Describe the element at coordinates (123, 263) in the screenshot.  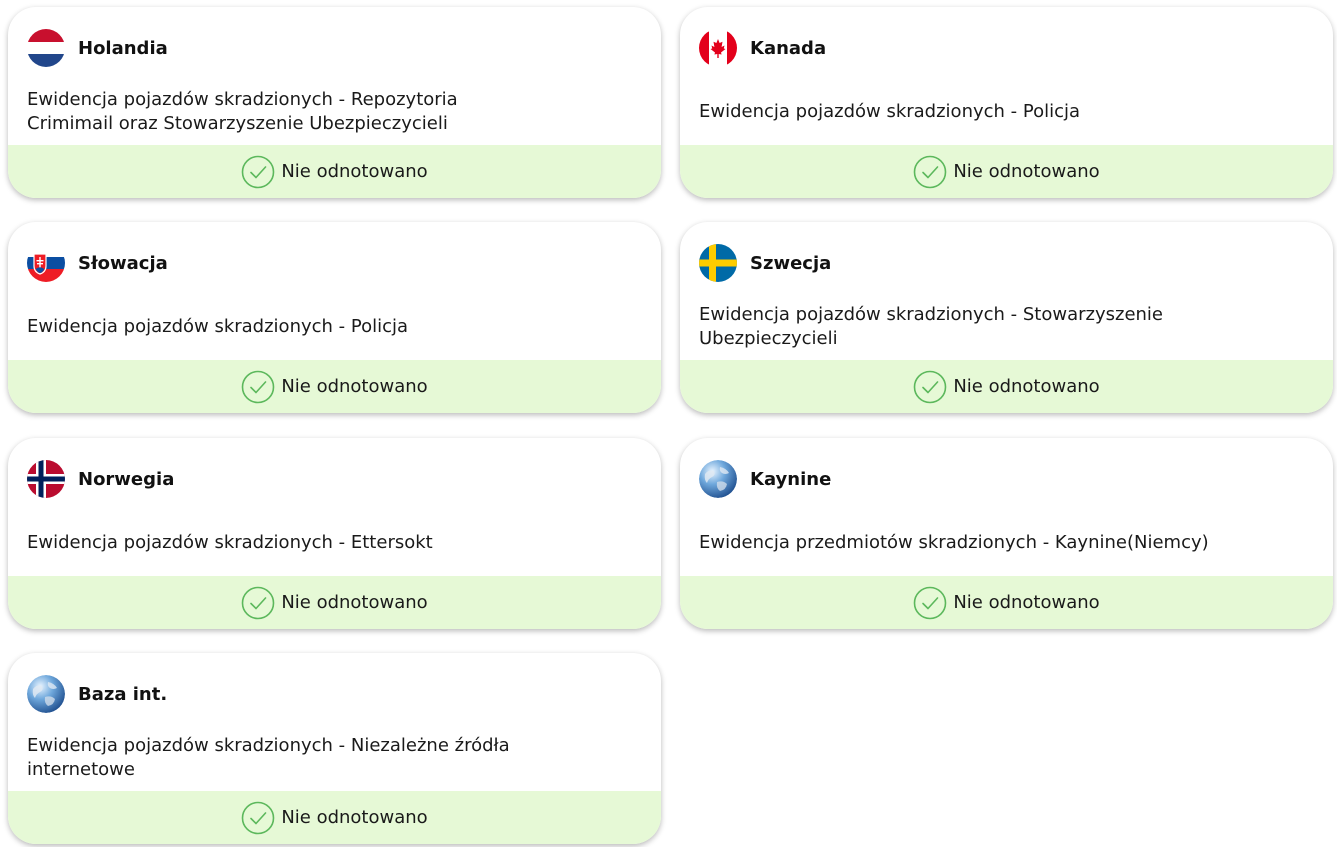
I see `country-name: Słowacja` at that location.